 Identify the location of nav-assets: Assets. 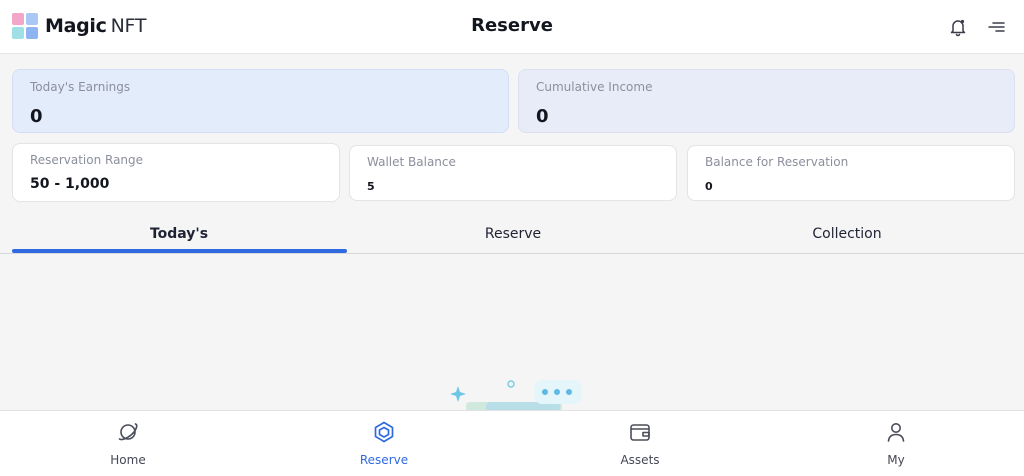
(640, 443).